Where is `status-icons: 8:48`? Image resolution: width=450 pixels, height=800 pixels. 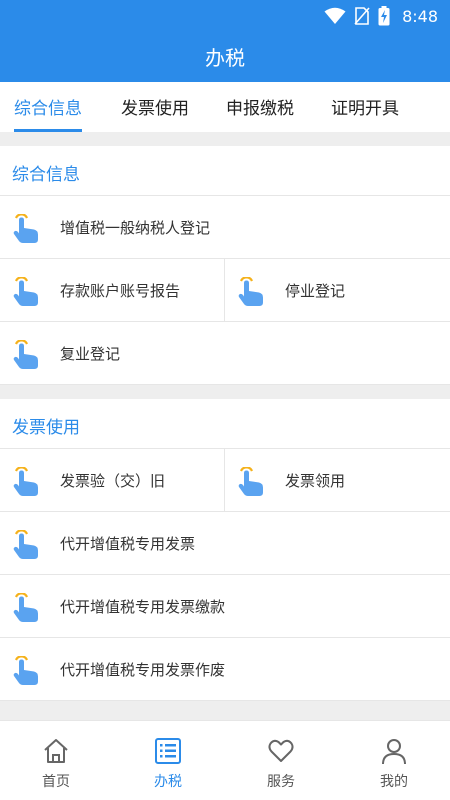 status-icons: 8:48 is located at coordinates (381, 16).